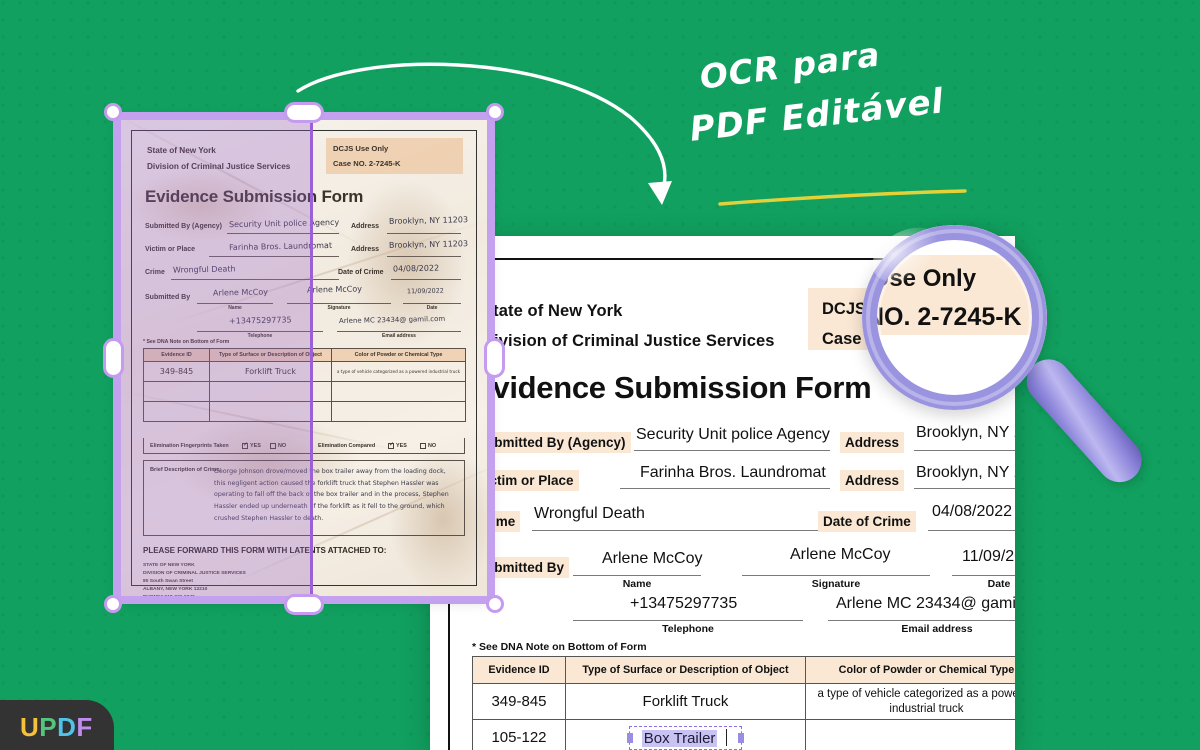 The height and width of the screenshot is (750, 1200). I want to click on headline-underline, so click(842, 197).